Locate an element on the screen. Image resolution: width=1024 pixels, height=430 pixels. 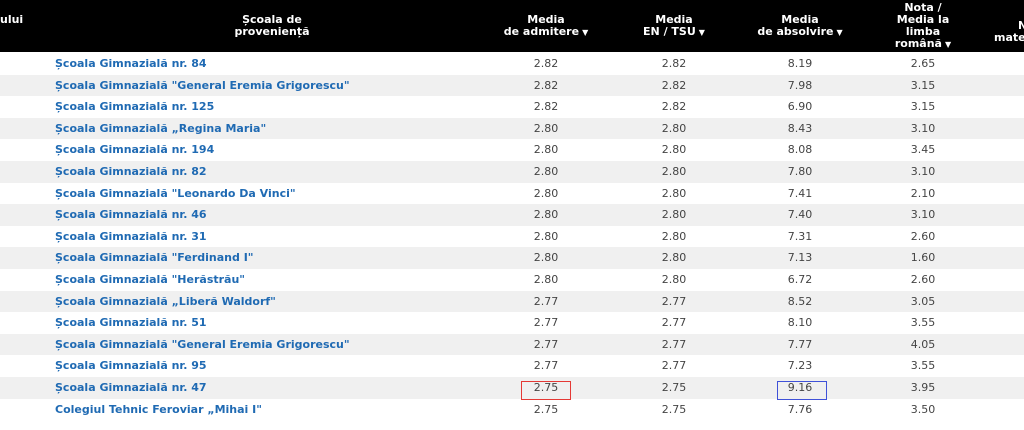
en-cell: 2.75 is located at coordinates (674, 387).